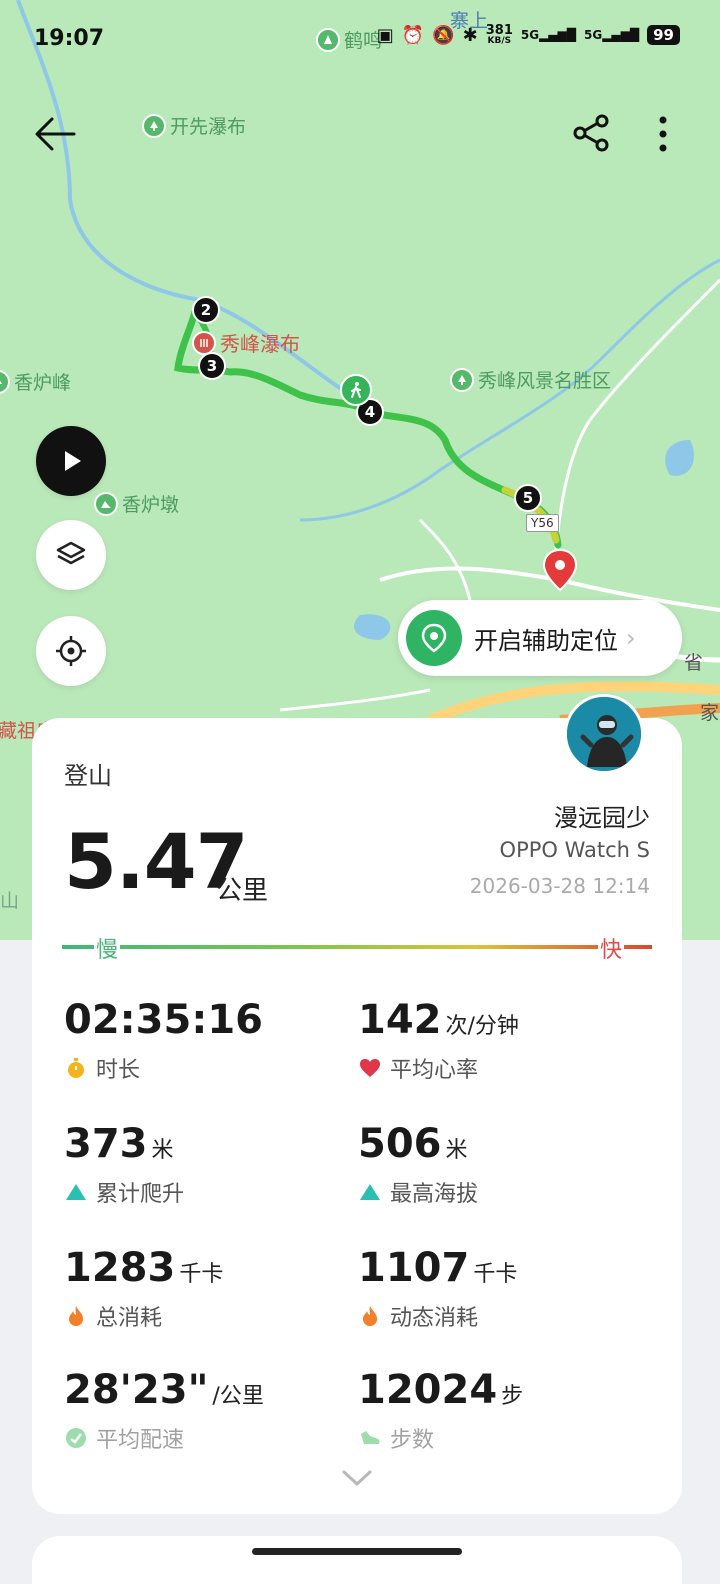 The width and height of the screenshot is (720, 1584). I want to click on poi-xiufeng-scenic-area: 秀峰风景名胜区, so click(530, 379).